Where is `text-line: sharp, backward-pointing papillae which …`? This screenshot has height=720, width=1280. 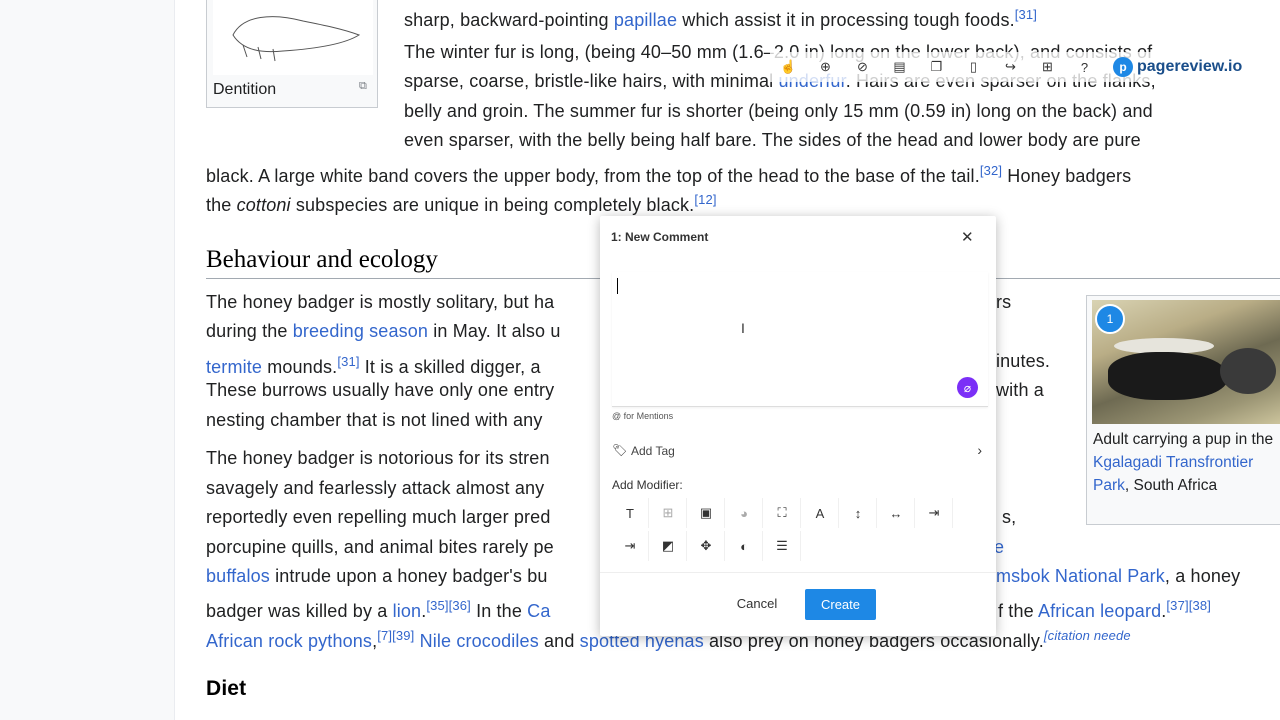 text-line: sharp, backward-pointing papillae which … is located at coordinates (721, 18).